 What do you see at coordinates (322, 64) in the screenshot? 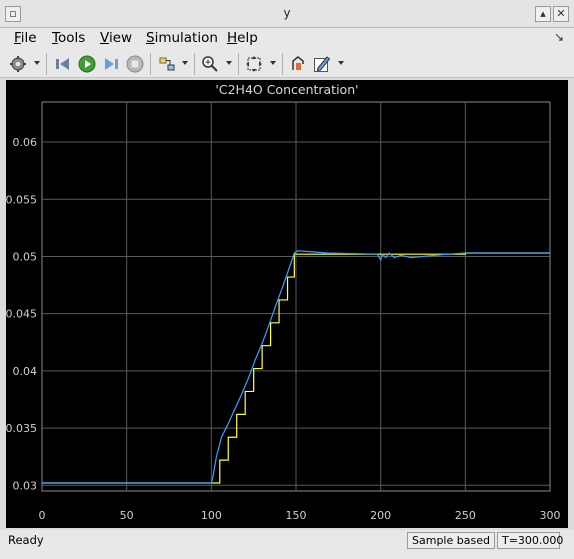
I see `style-icon` at bounding box center [322, 64].